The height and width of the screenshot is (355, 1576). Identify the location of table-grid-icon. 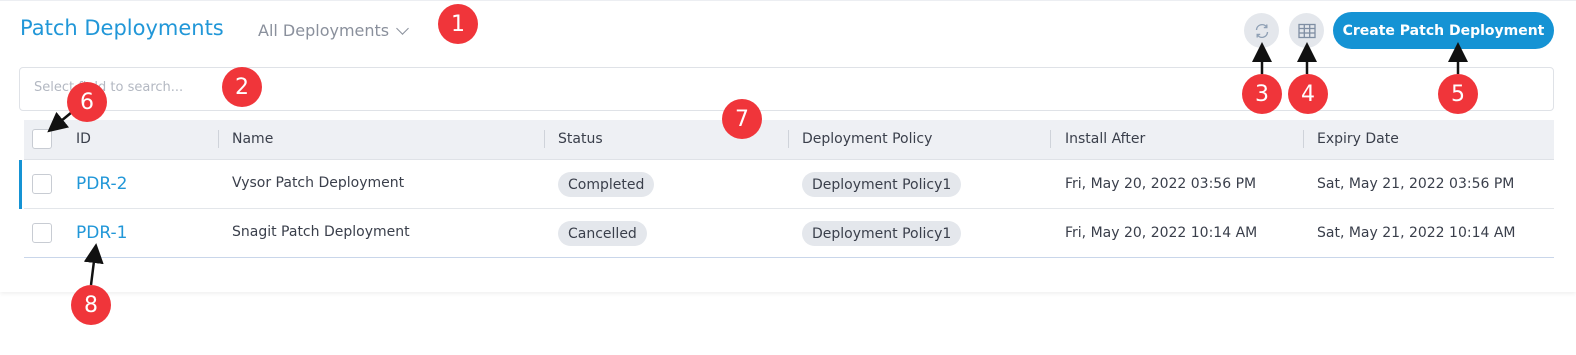
(1306, 30).